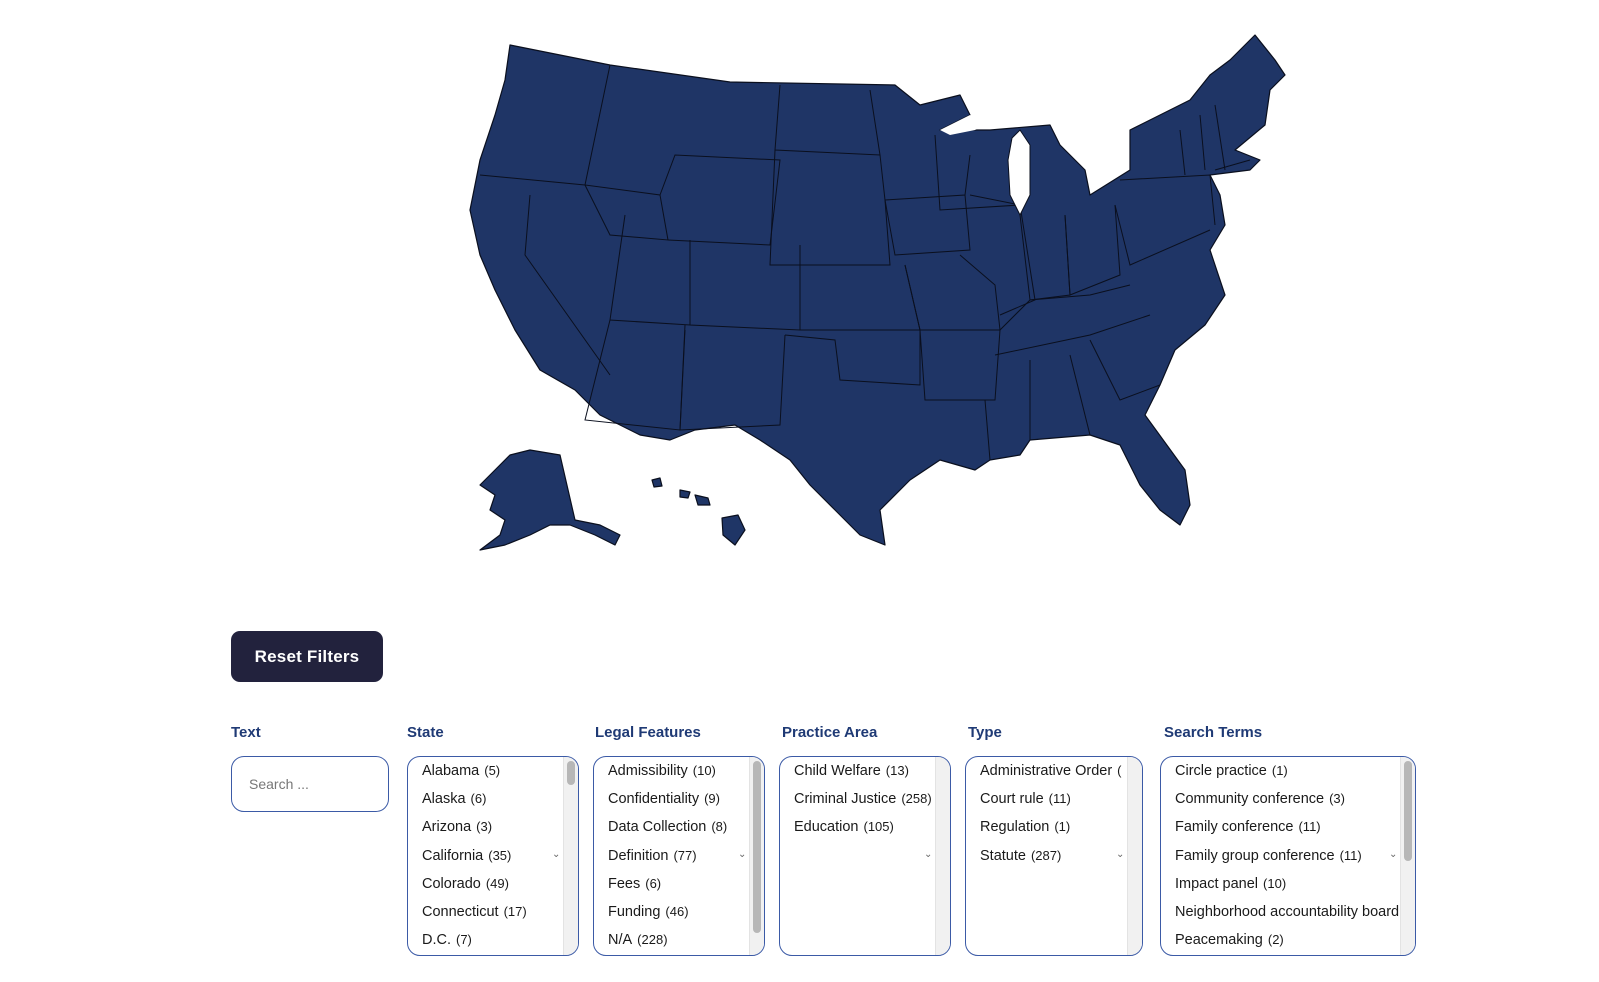 The height and width of the screenshot is (982, 1599). What do you see at coordinates (451, 771) in the screenshot?
I see `option-name: Alabama` at bounding box center [451, 771].